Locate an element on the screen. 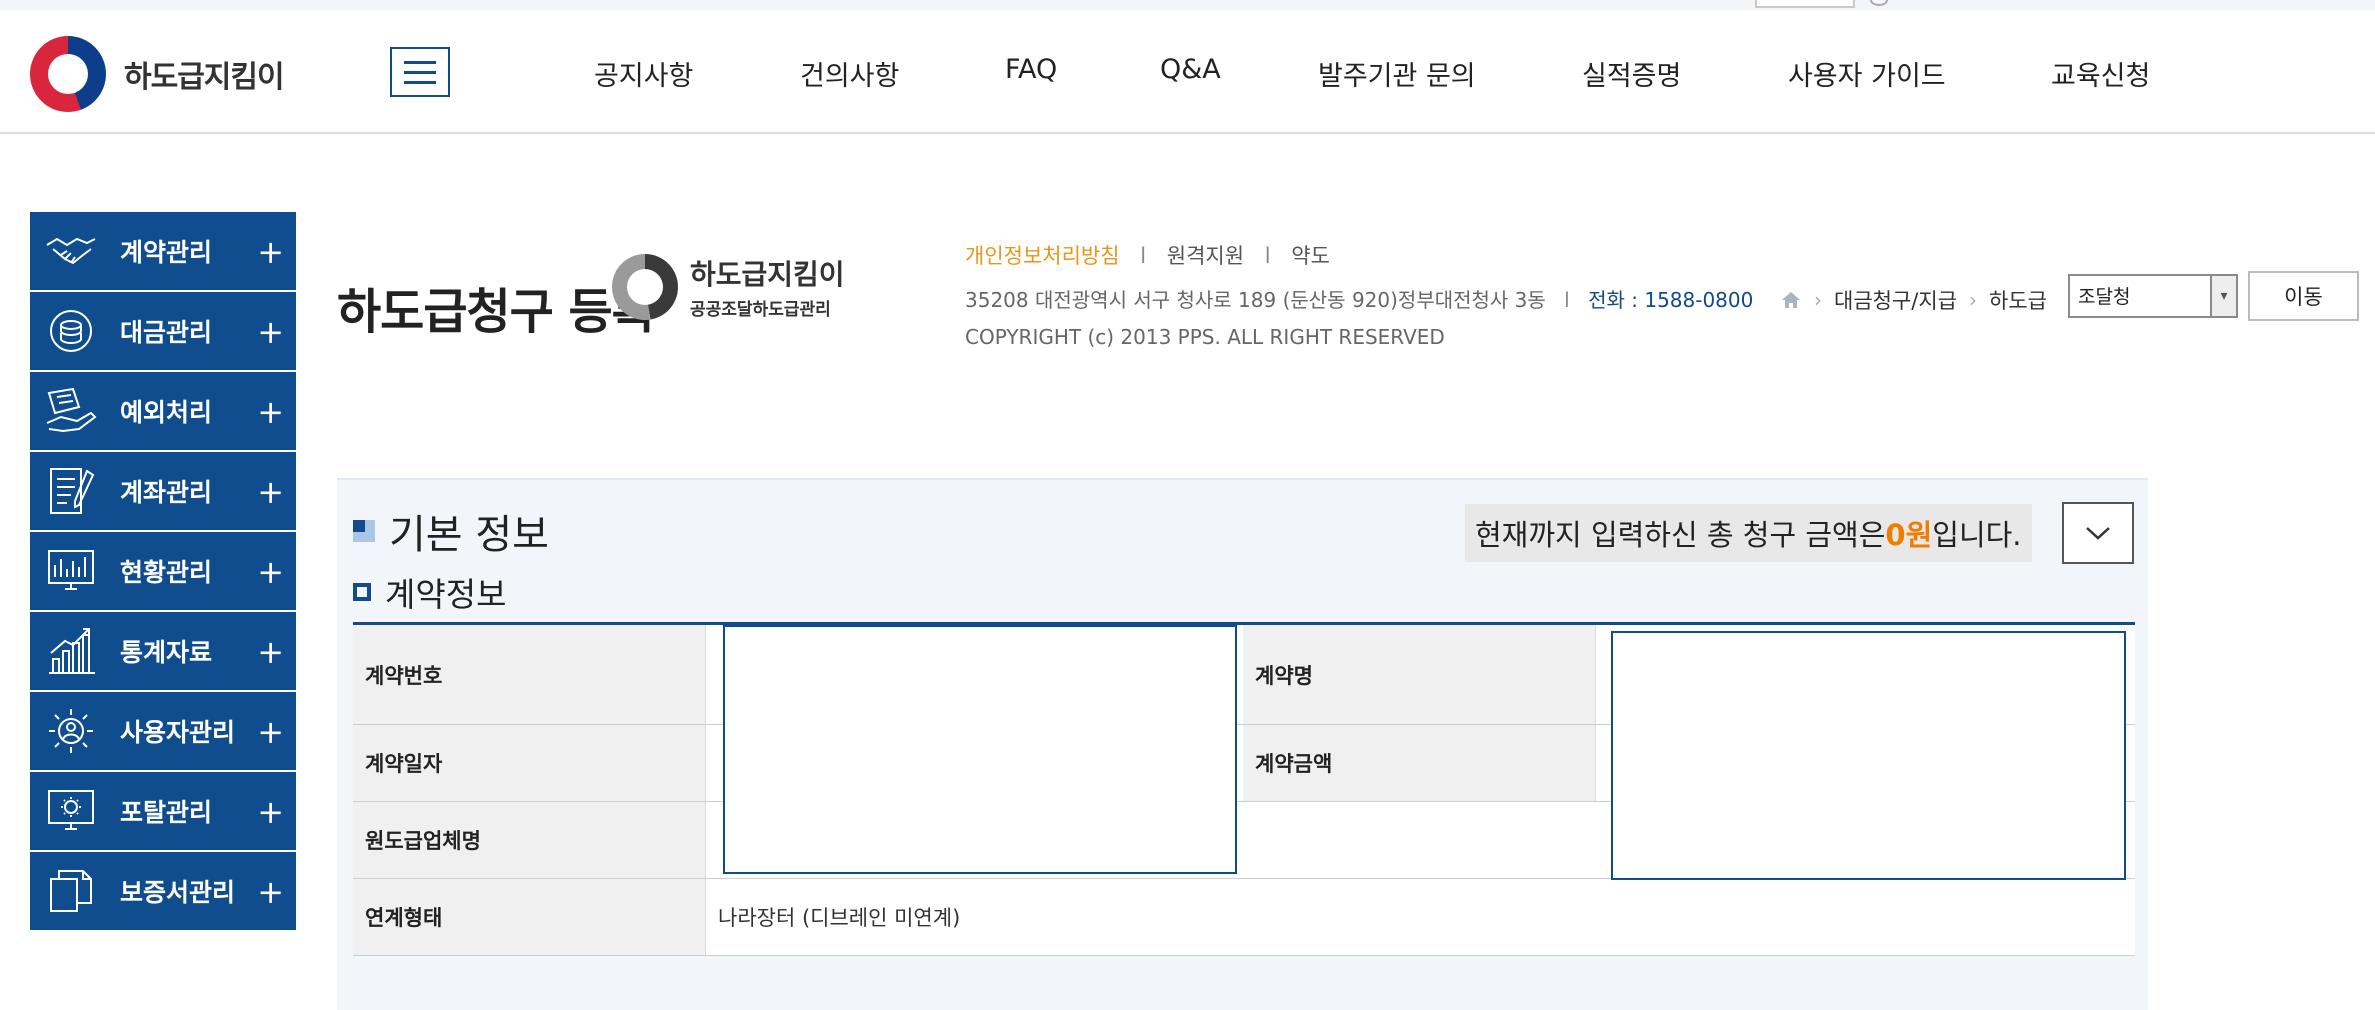 The image size is (2375, 1010). nav-qna: Q&A is located at coordinates (1190, 69).